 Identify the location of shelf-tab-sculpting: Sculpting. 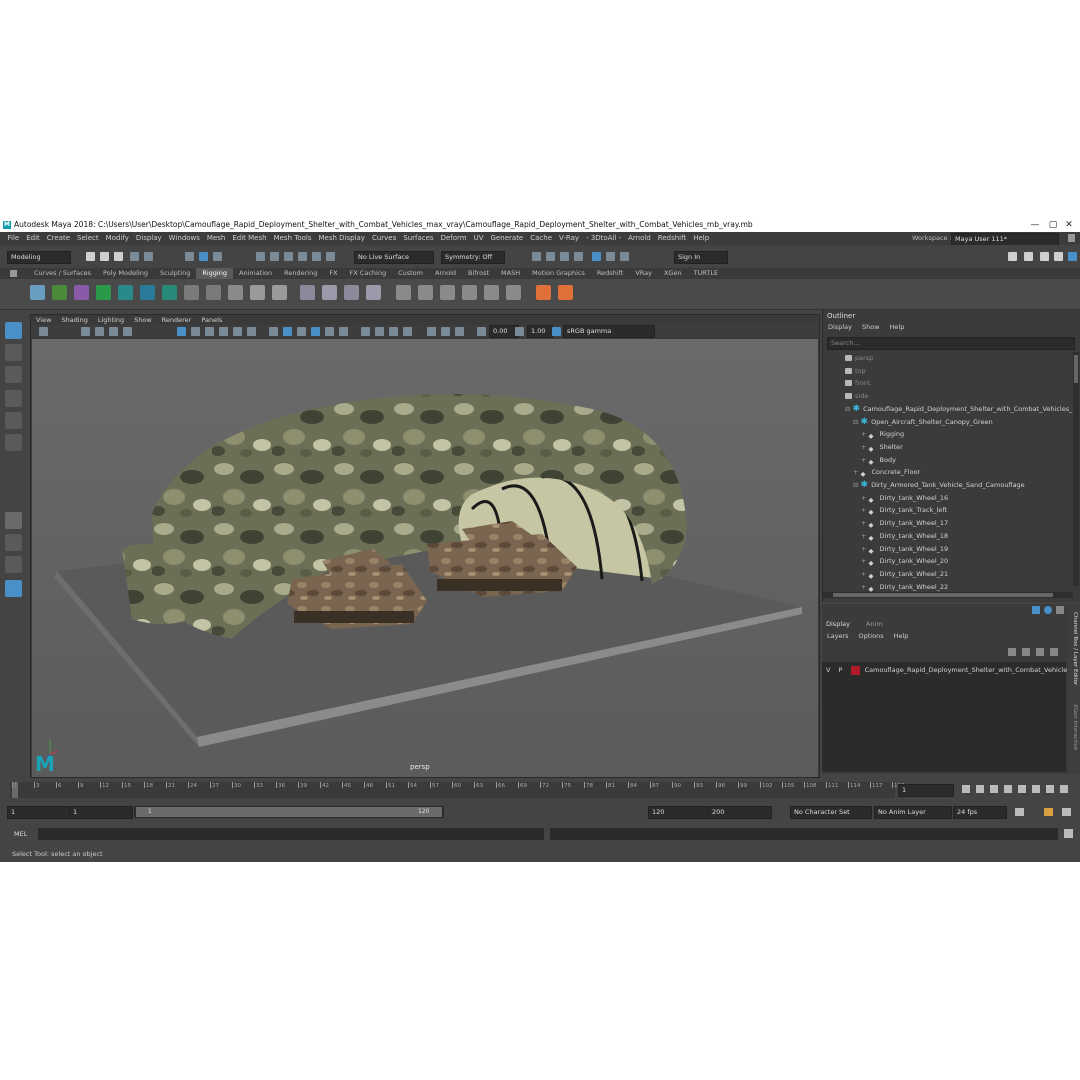
(175, 273).